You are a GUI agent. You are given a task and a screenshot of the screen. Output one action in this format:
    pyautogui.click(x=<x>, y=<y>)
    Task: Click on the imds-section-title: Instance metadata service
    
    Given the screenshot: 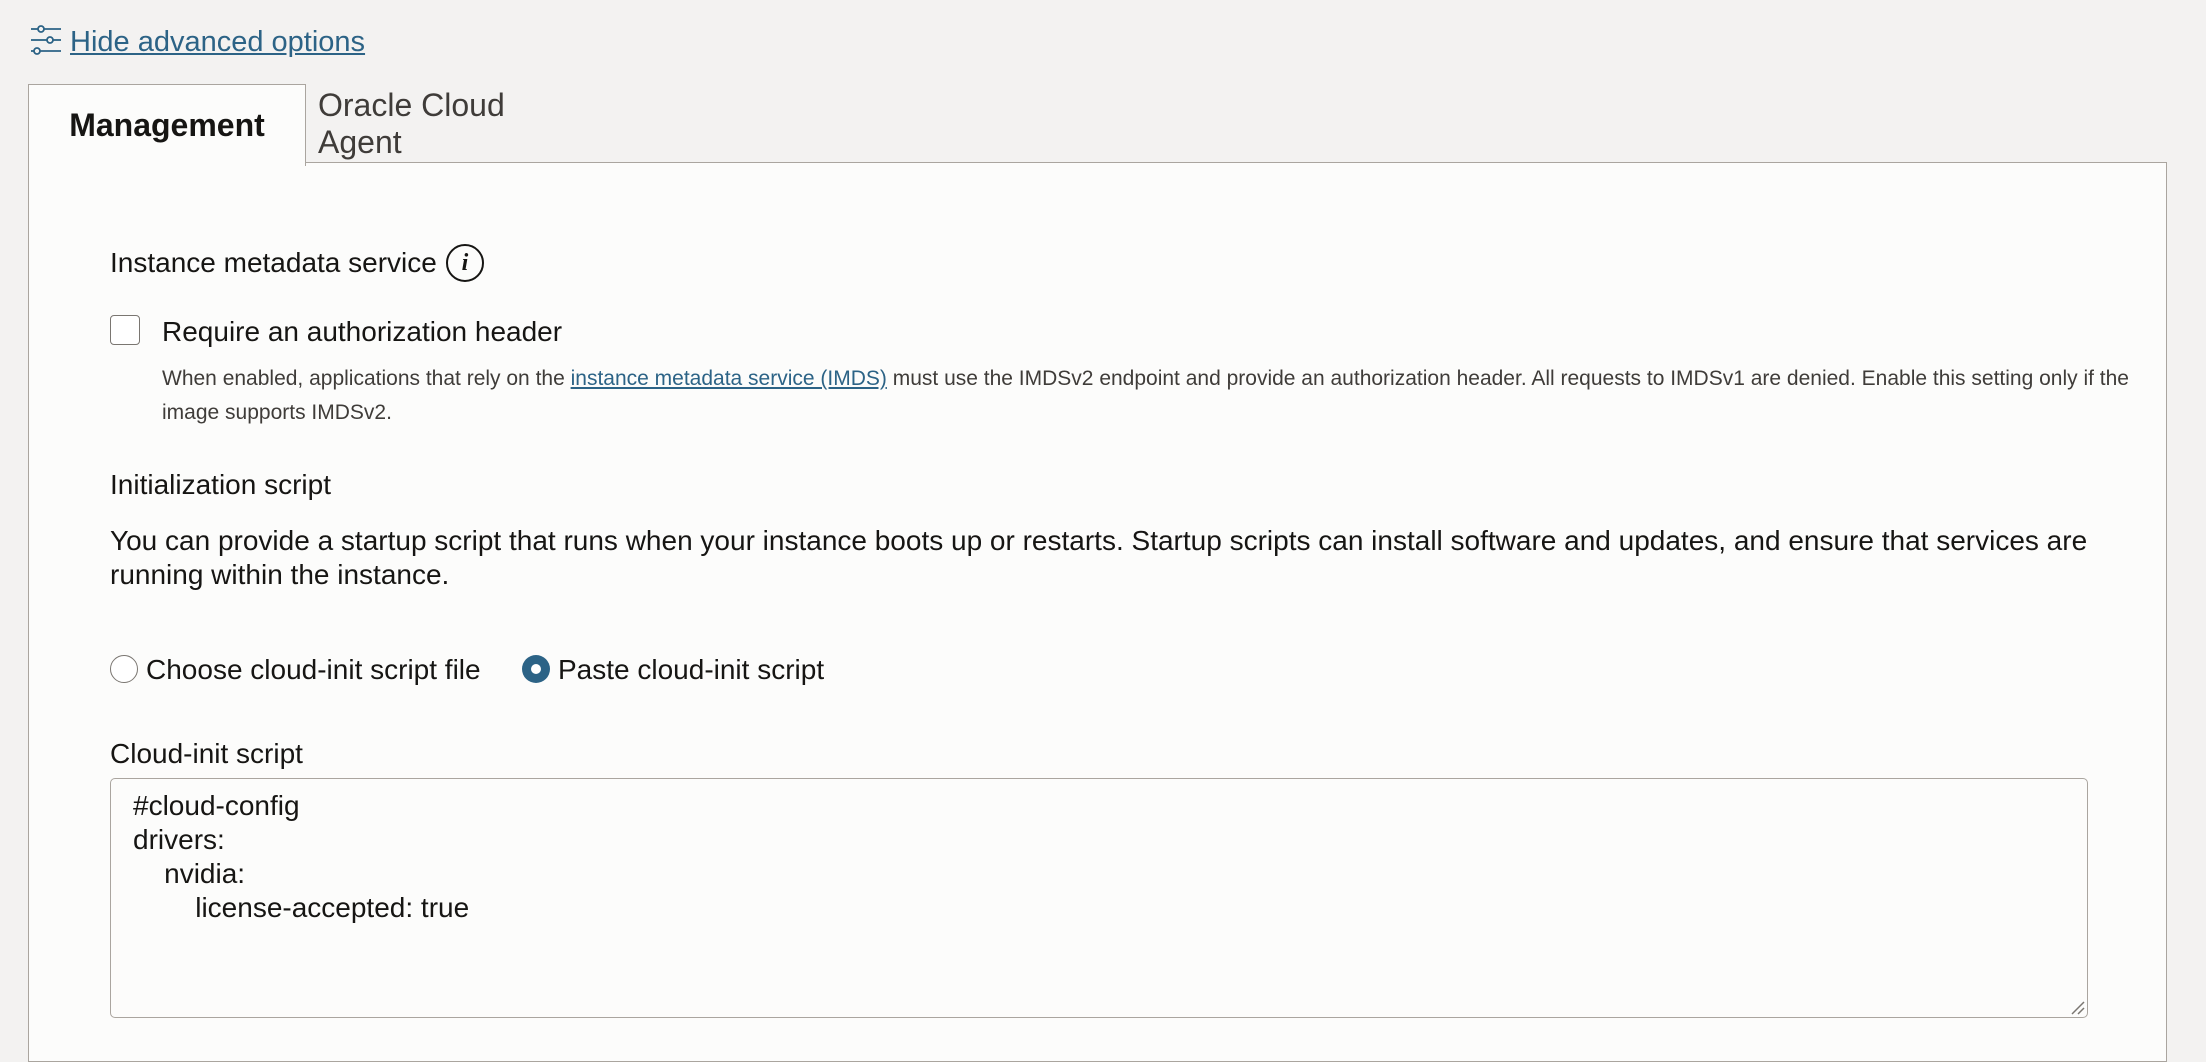 What is the action you would take?
    pyautogui.click(x=273, y=262)
    